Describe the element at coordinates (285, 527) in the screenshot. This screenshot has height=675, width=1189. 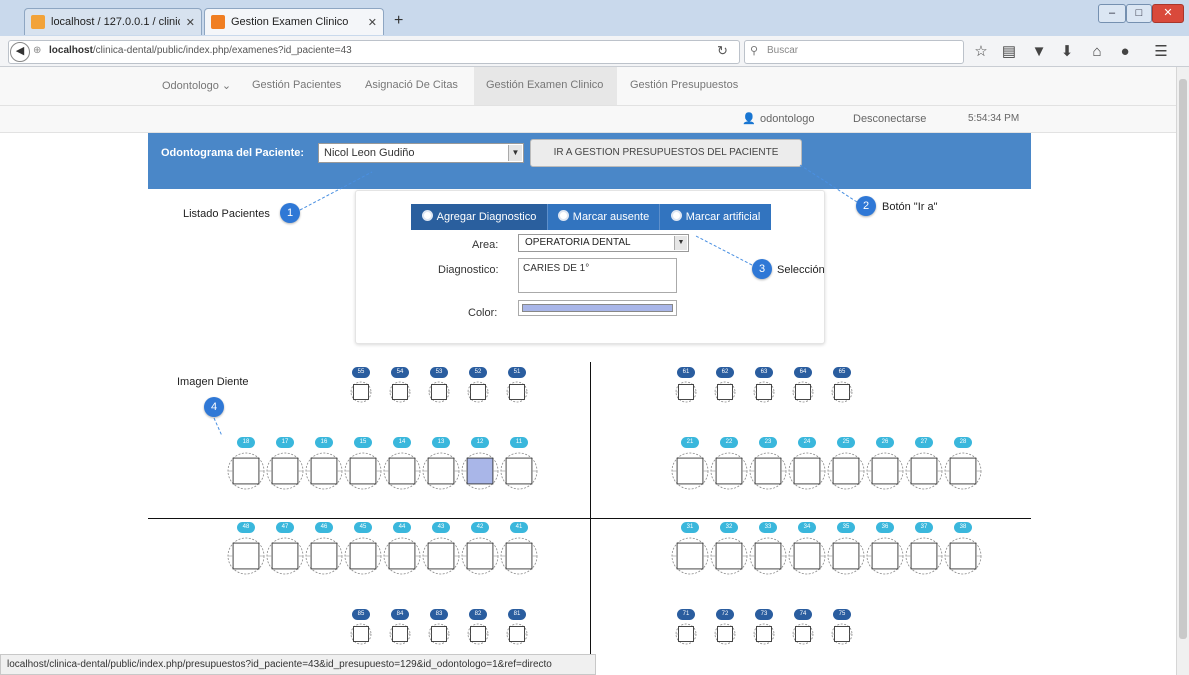
I see `tooth-number-47: 47` at that location.